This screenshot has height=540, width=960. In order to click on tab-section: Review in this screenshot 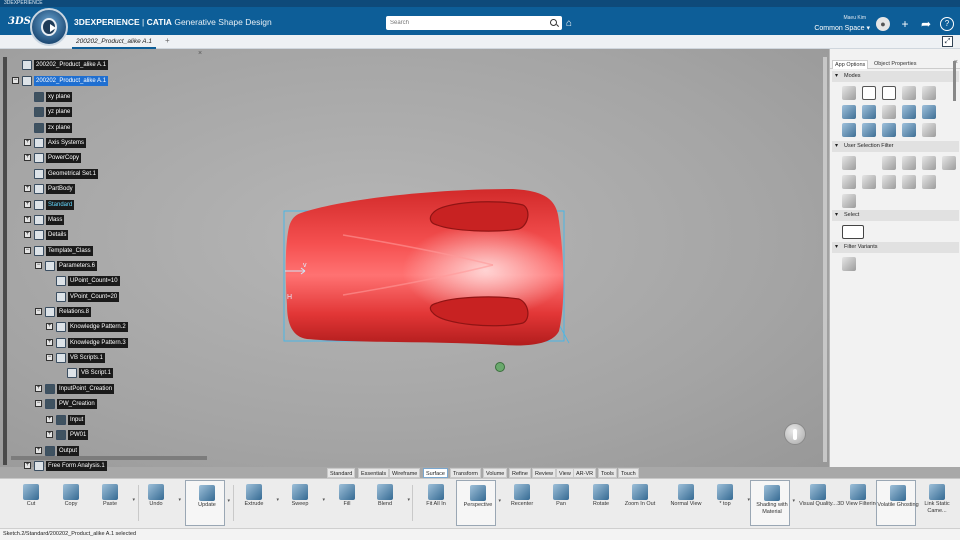, I will do `click(544, 473)`.